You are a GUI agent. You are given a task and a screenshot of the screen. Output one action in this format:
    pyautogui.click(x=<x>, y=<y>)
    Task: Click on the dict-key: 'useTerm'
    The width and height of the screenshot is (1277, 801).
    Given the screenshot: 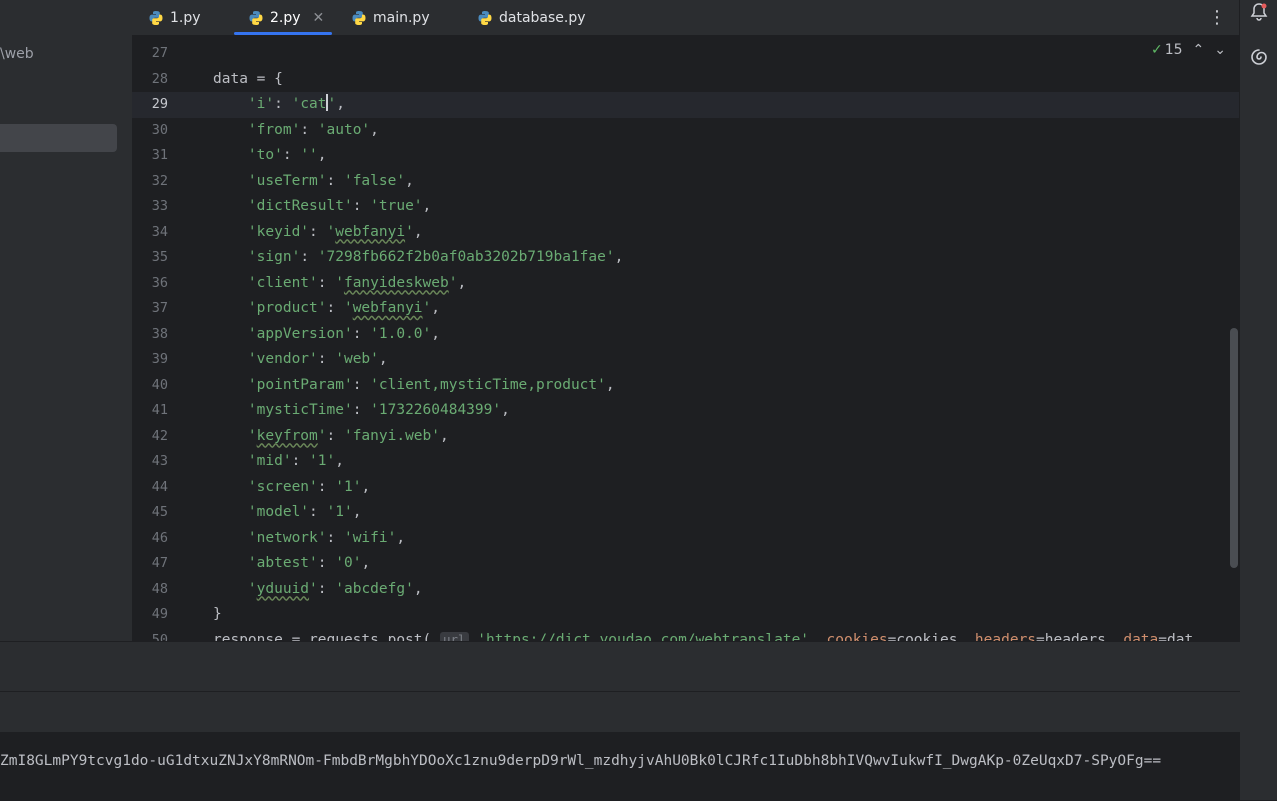 What is the action you would take?
    pyautogui.click(x=287, y=180)
    